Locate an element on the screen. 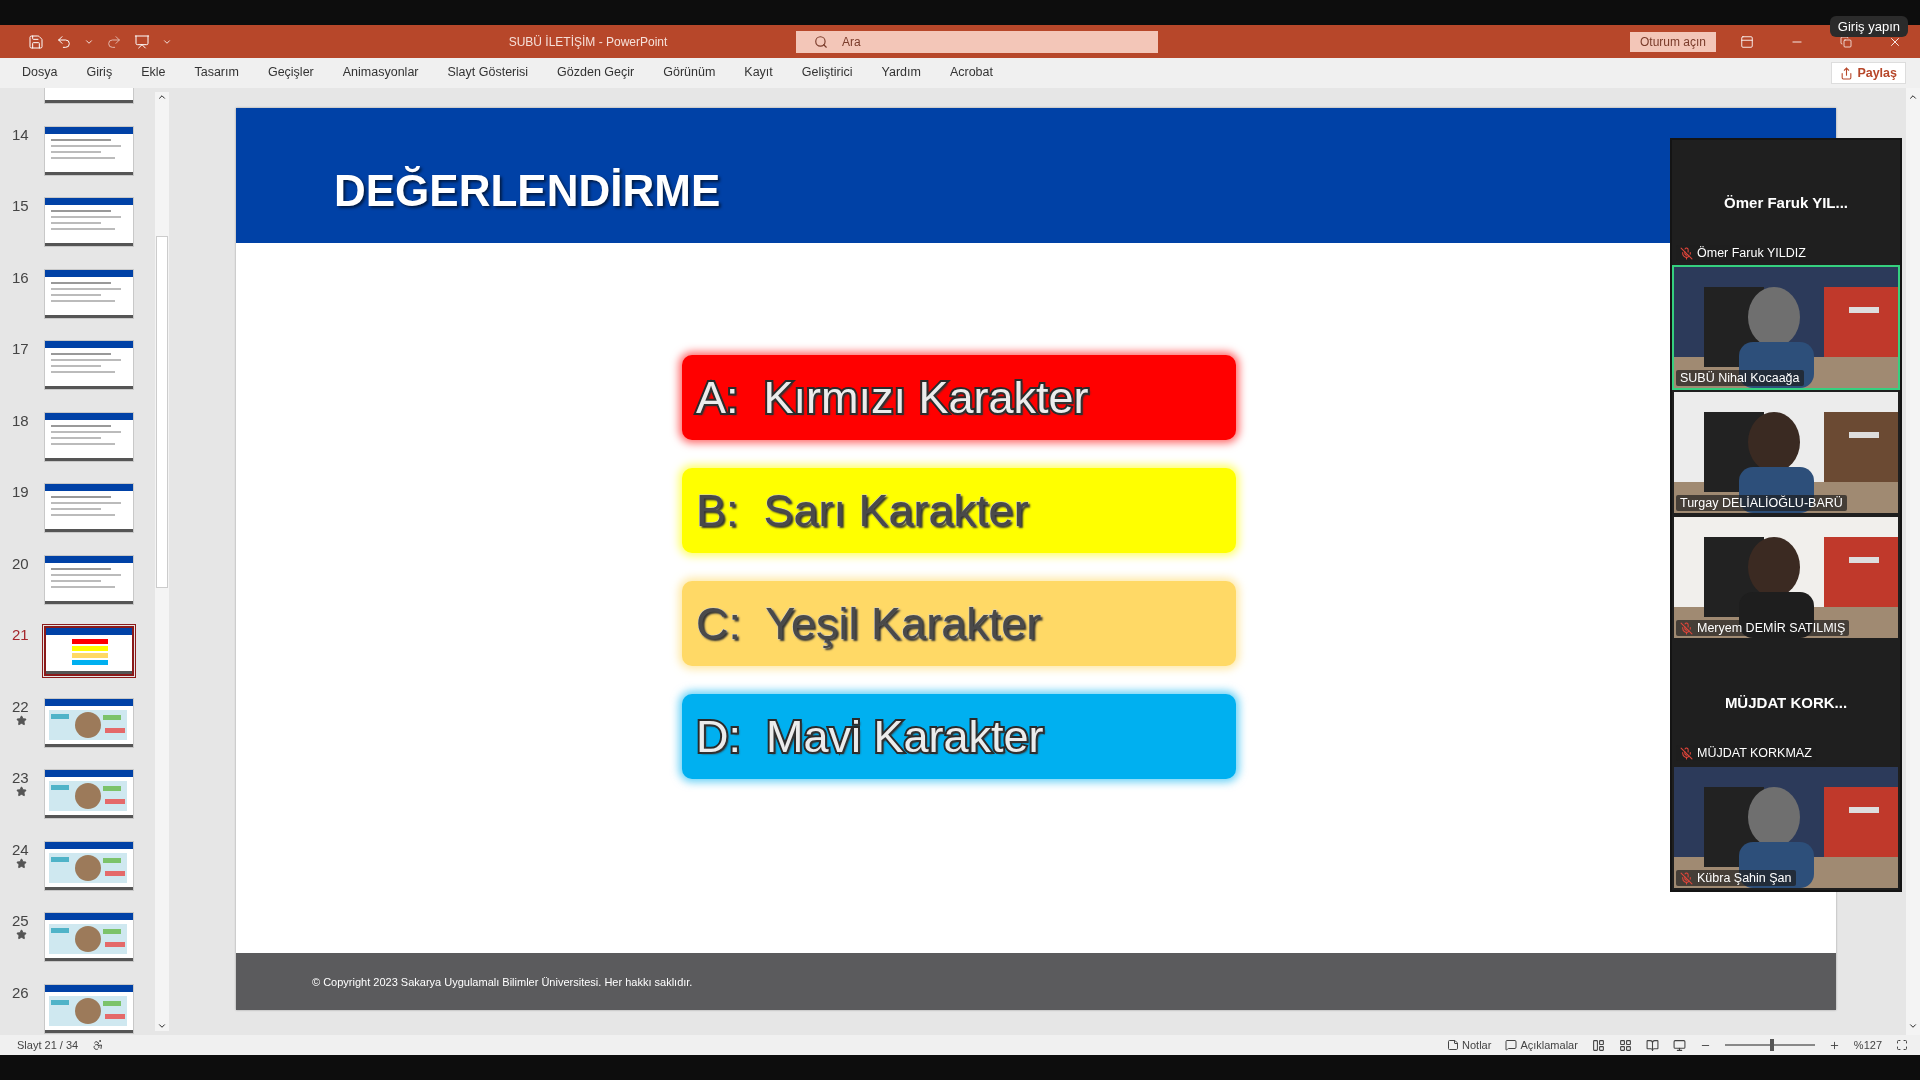 The height and width of the screenshot is (1080, 1920). share-icon is located at coordinates (1847, 73).